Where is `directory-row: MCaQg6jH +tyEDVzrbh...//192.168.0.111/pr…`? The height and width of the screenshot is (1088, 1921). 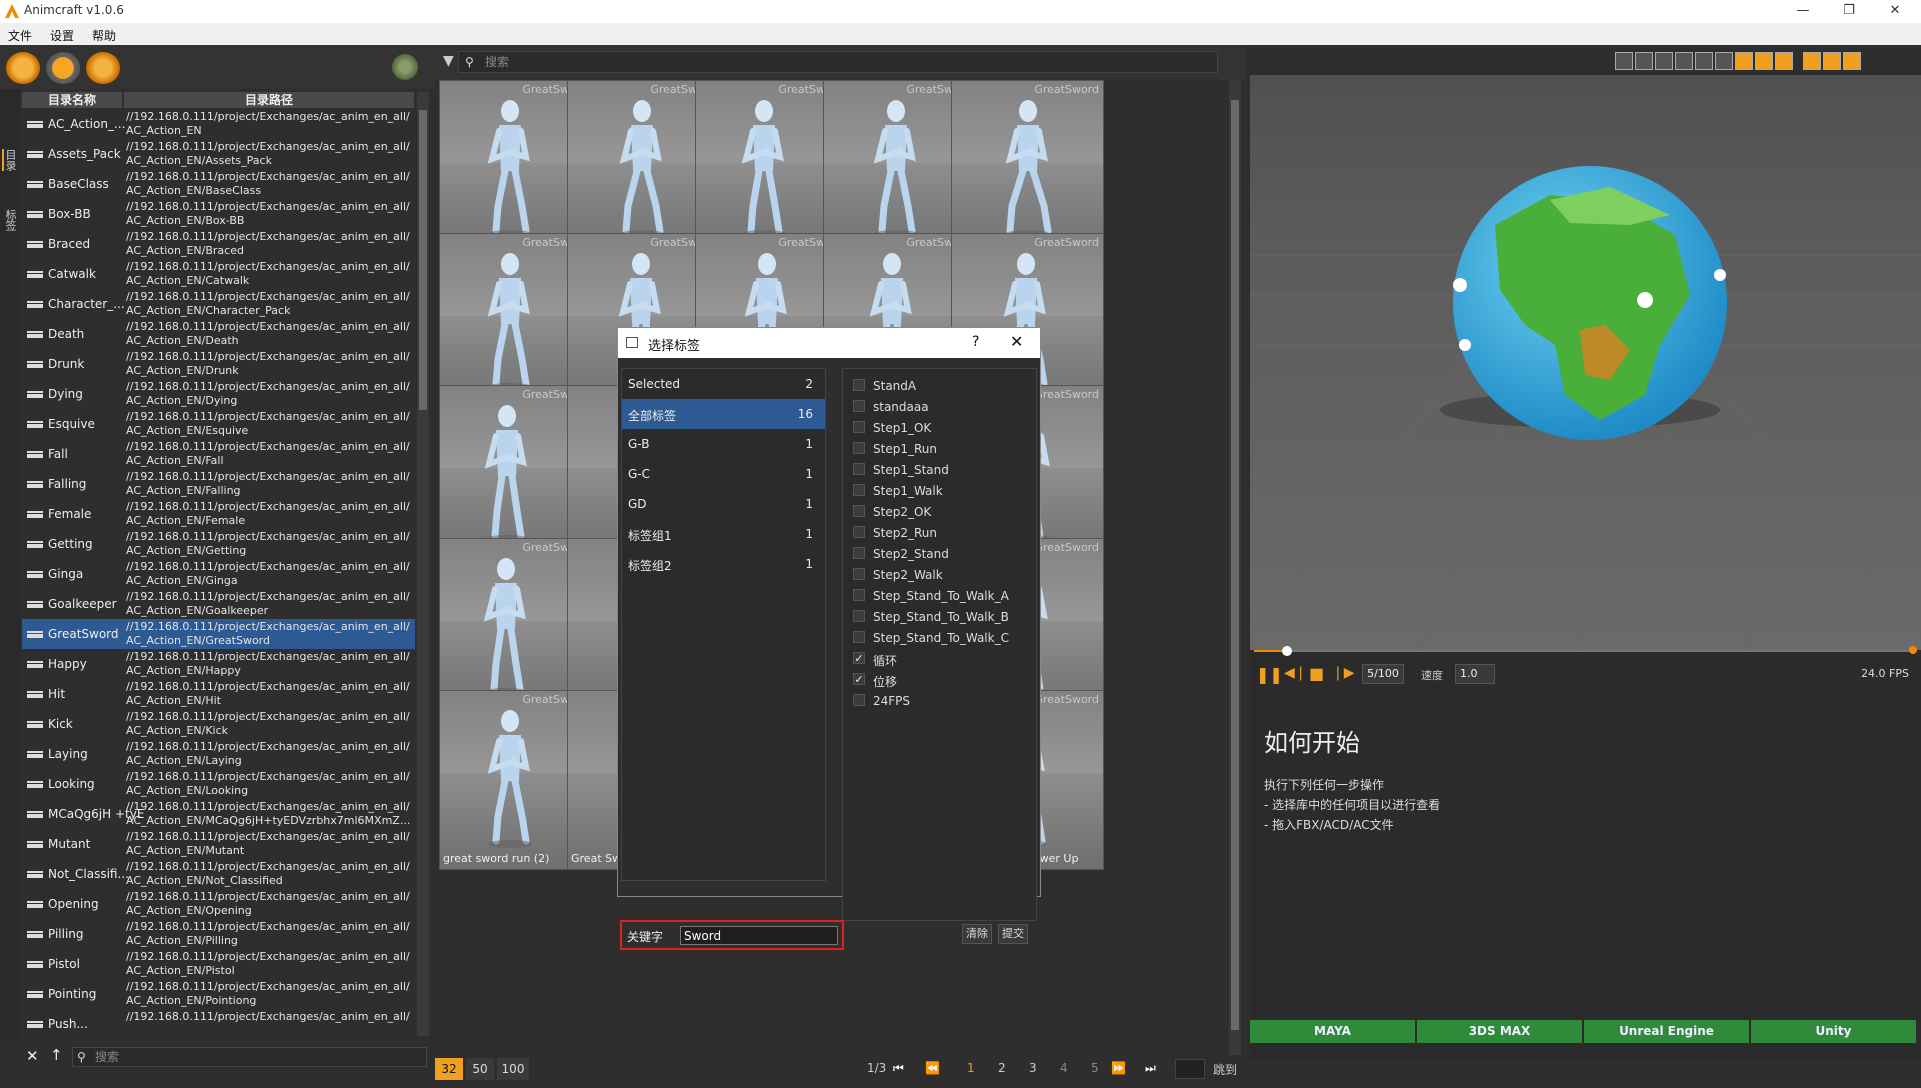 directory-row: MCaQg6jH +tyEDVzrbh...//192.168.0.111/pr… is located at coordinates (218, 814).